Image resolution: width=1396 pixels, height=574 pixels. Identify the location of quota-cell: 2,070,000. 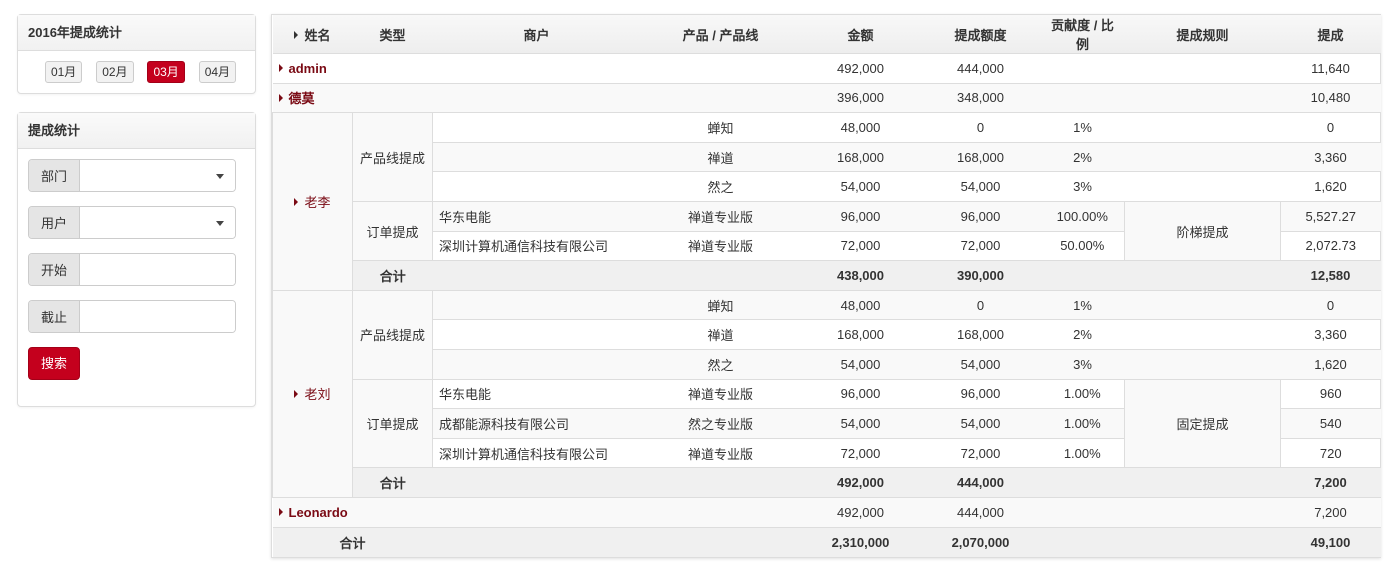
(980, 541).